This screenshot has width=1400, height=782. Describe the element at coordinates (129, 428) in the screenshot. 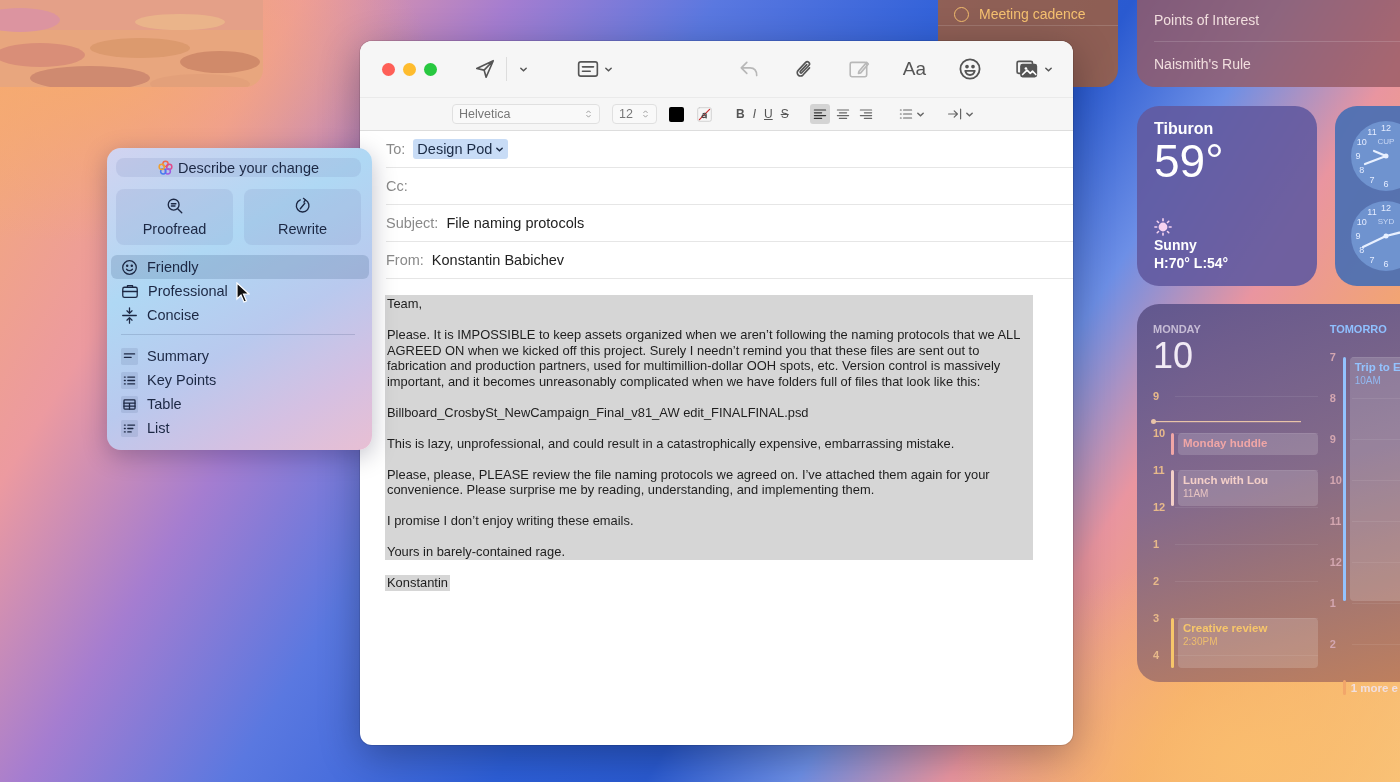

I see `list-lines-icon` at that location.